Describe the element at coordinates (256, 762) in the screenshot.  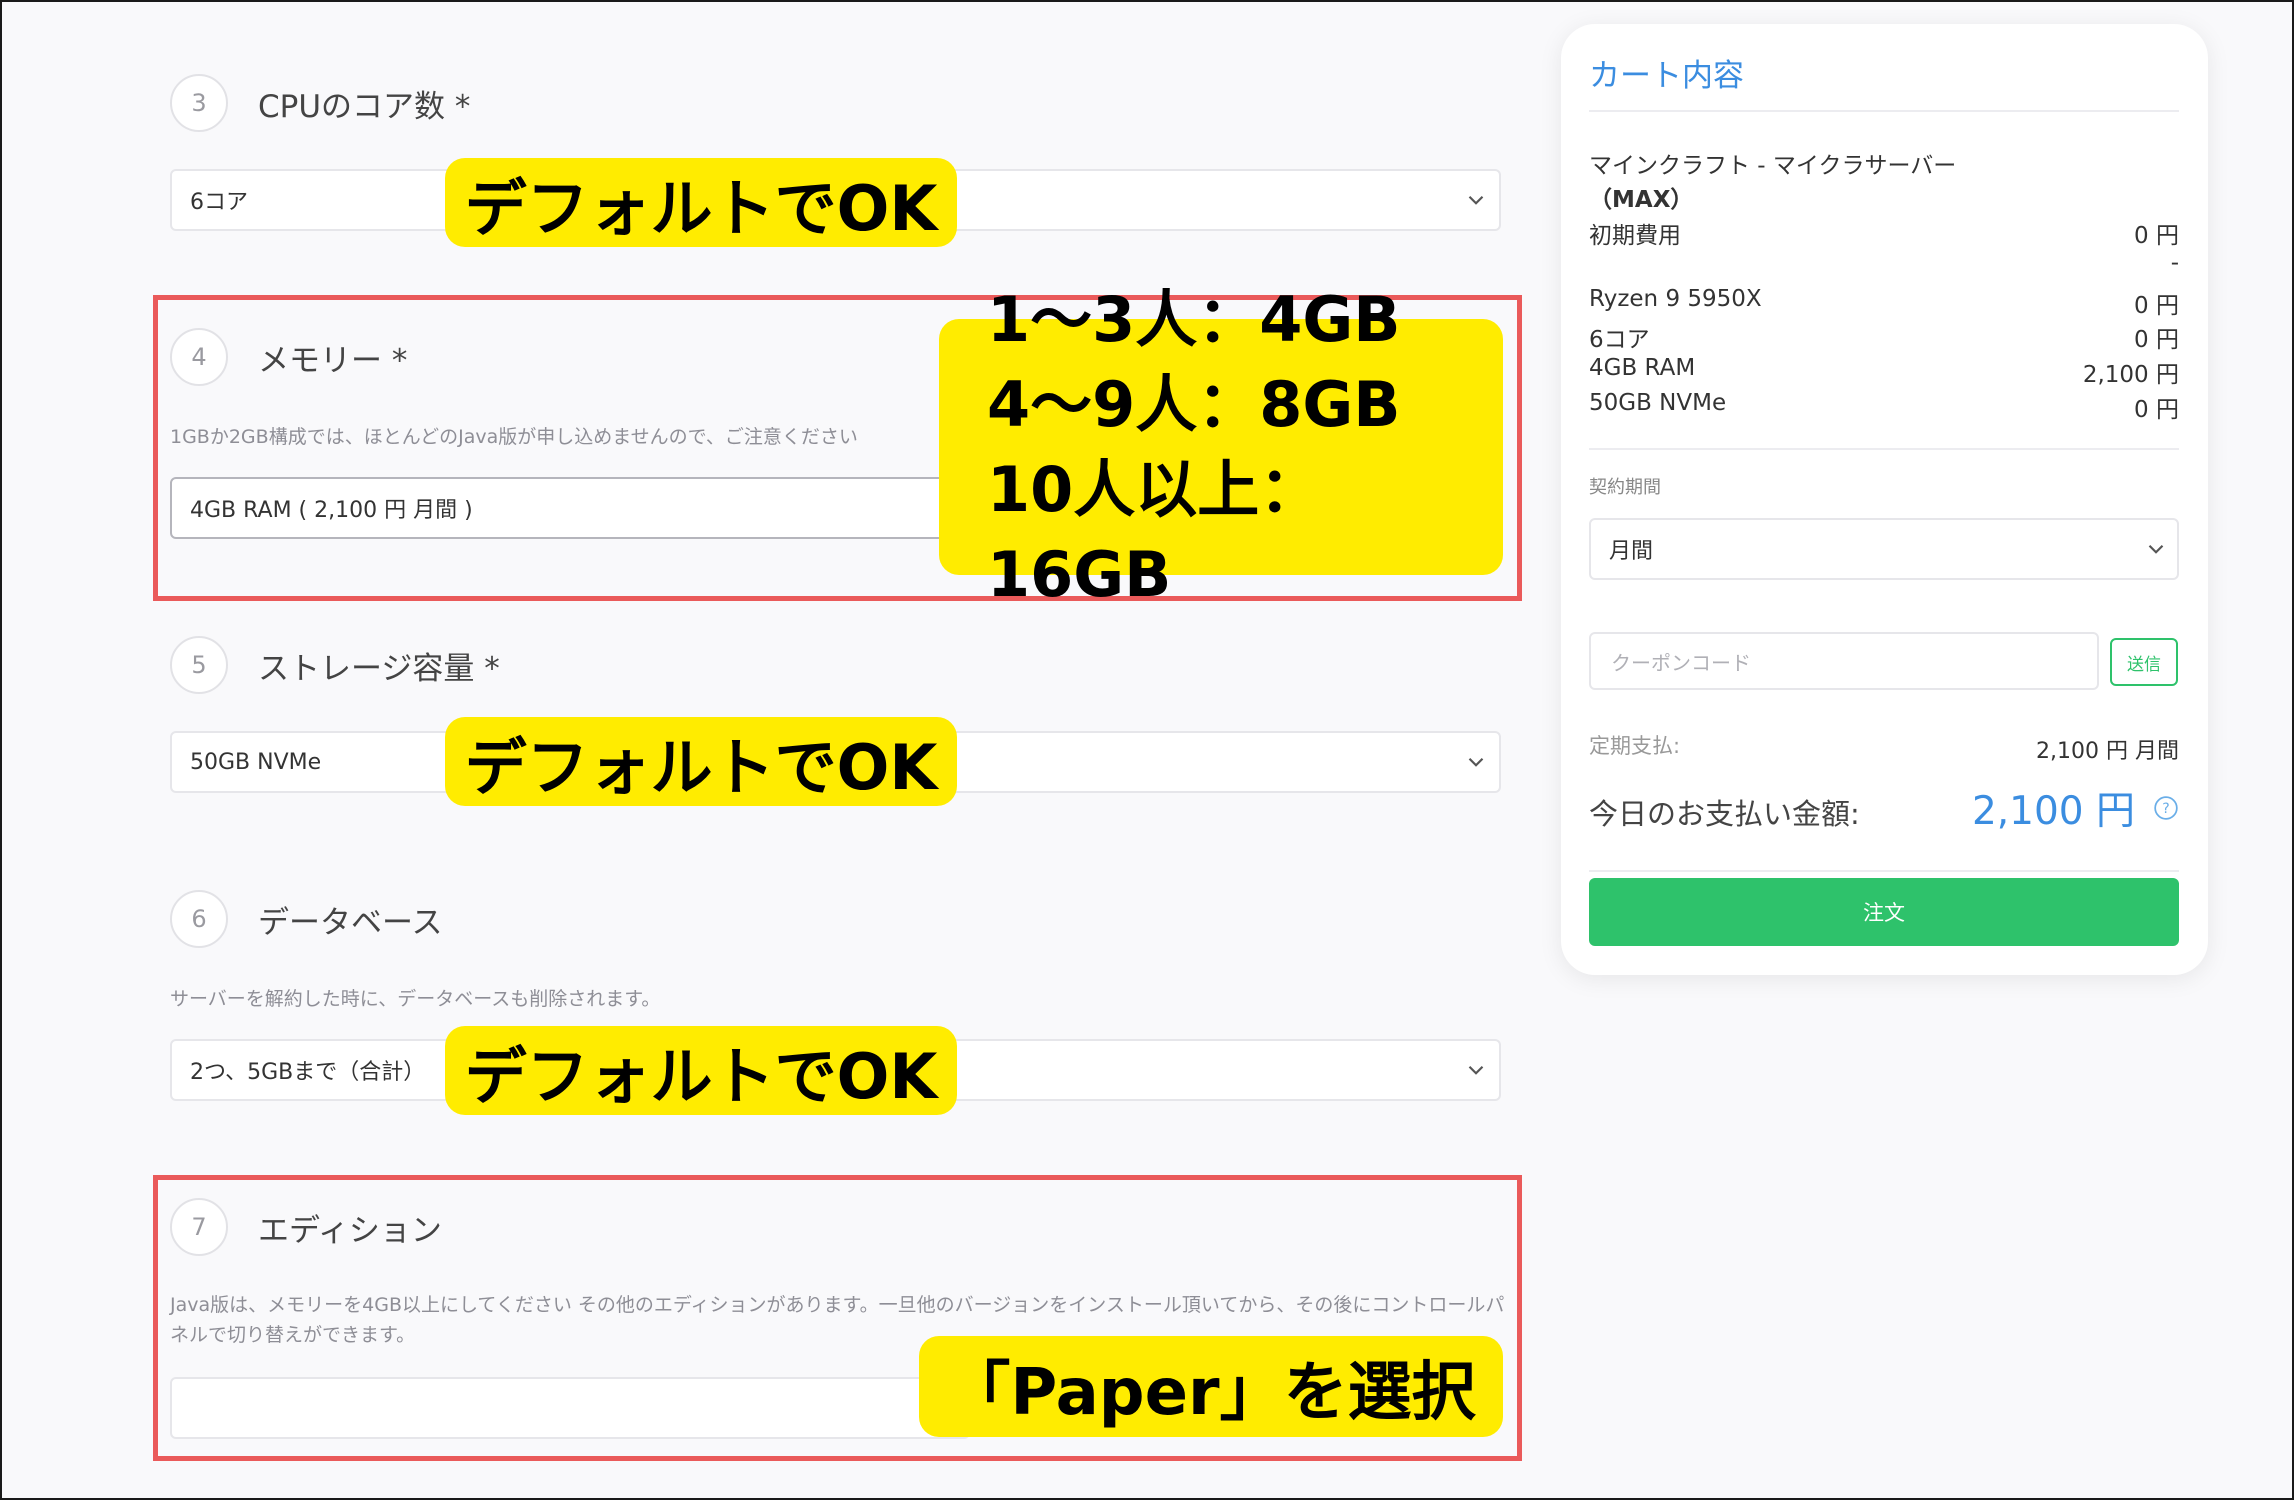
I see `select-value: 50GB NVMe` at that location.